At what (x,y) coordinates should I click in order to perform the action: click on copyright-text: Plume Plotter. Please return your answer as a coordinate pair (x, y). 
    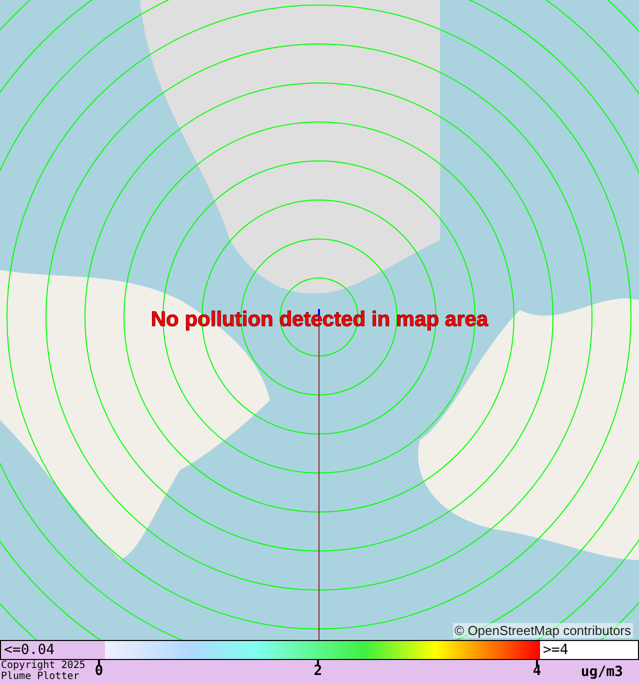
    Looking at the image, I should click on (40, 676).